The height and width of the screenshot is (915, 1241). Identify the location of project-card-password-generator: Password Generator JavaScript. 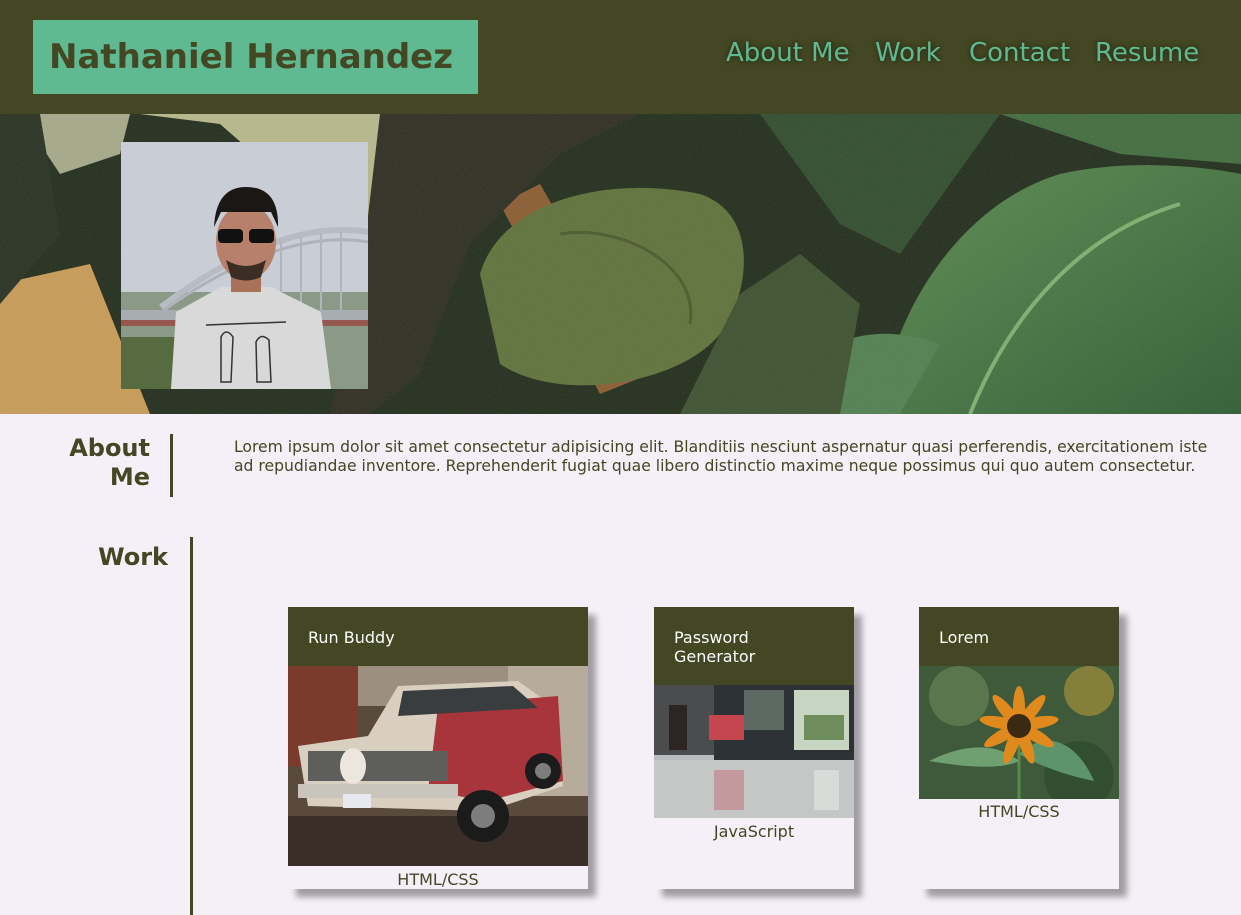
(754, 748).